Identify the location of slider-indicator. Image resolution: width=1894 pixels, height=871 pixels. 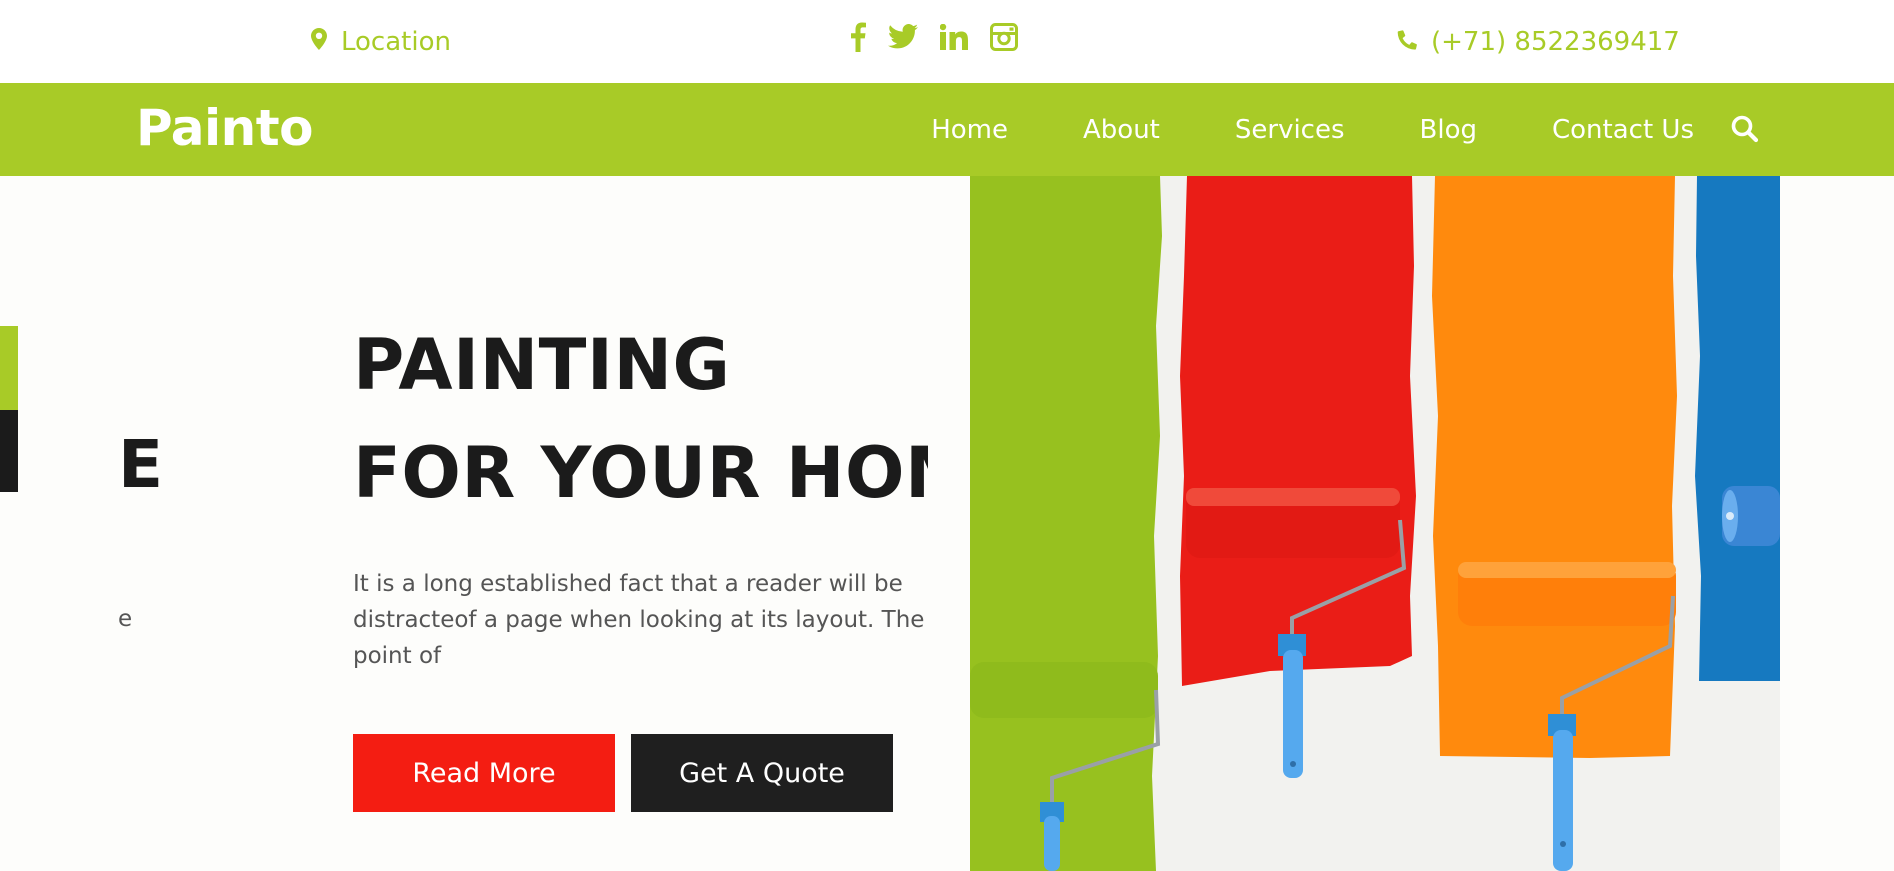
(9, 451).